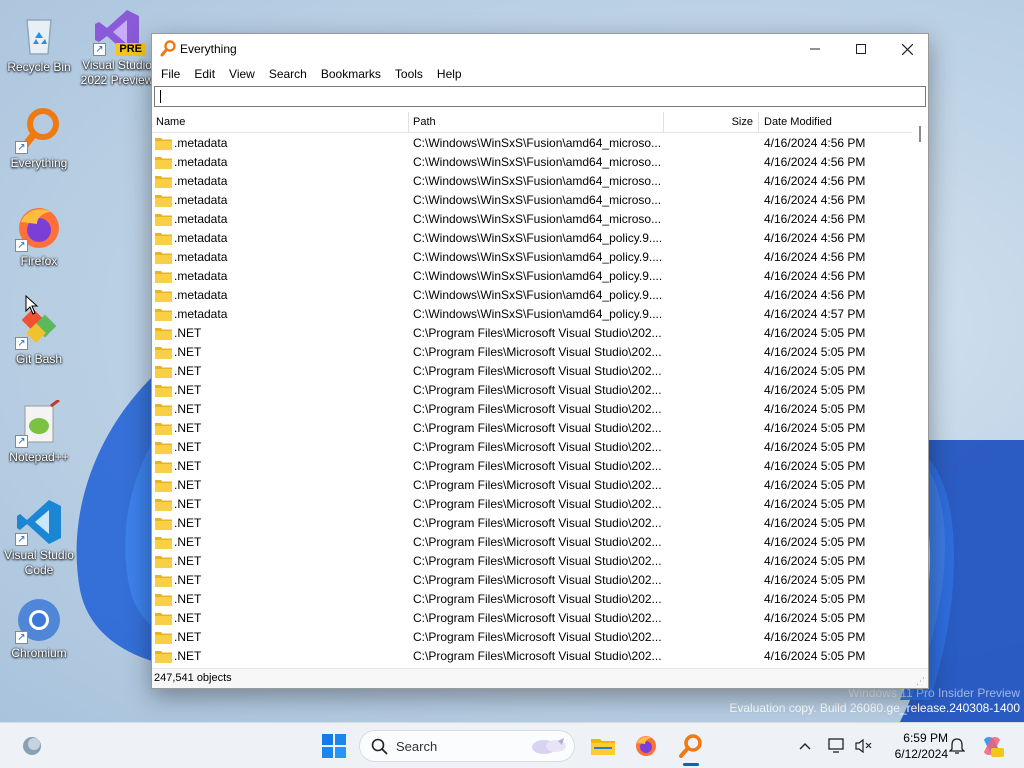 This screenshot has width=1024, height=768. Describe the element at coordinates (39, 334) in the screenshot. I see `desktop-icon-git-bash: ↗ Git Bash` at that location.